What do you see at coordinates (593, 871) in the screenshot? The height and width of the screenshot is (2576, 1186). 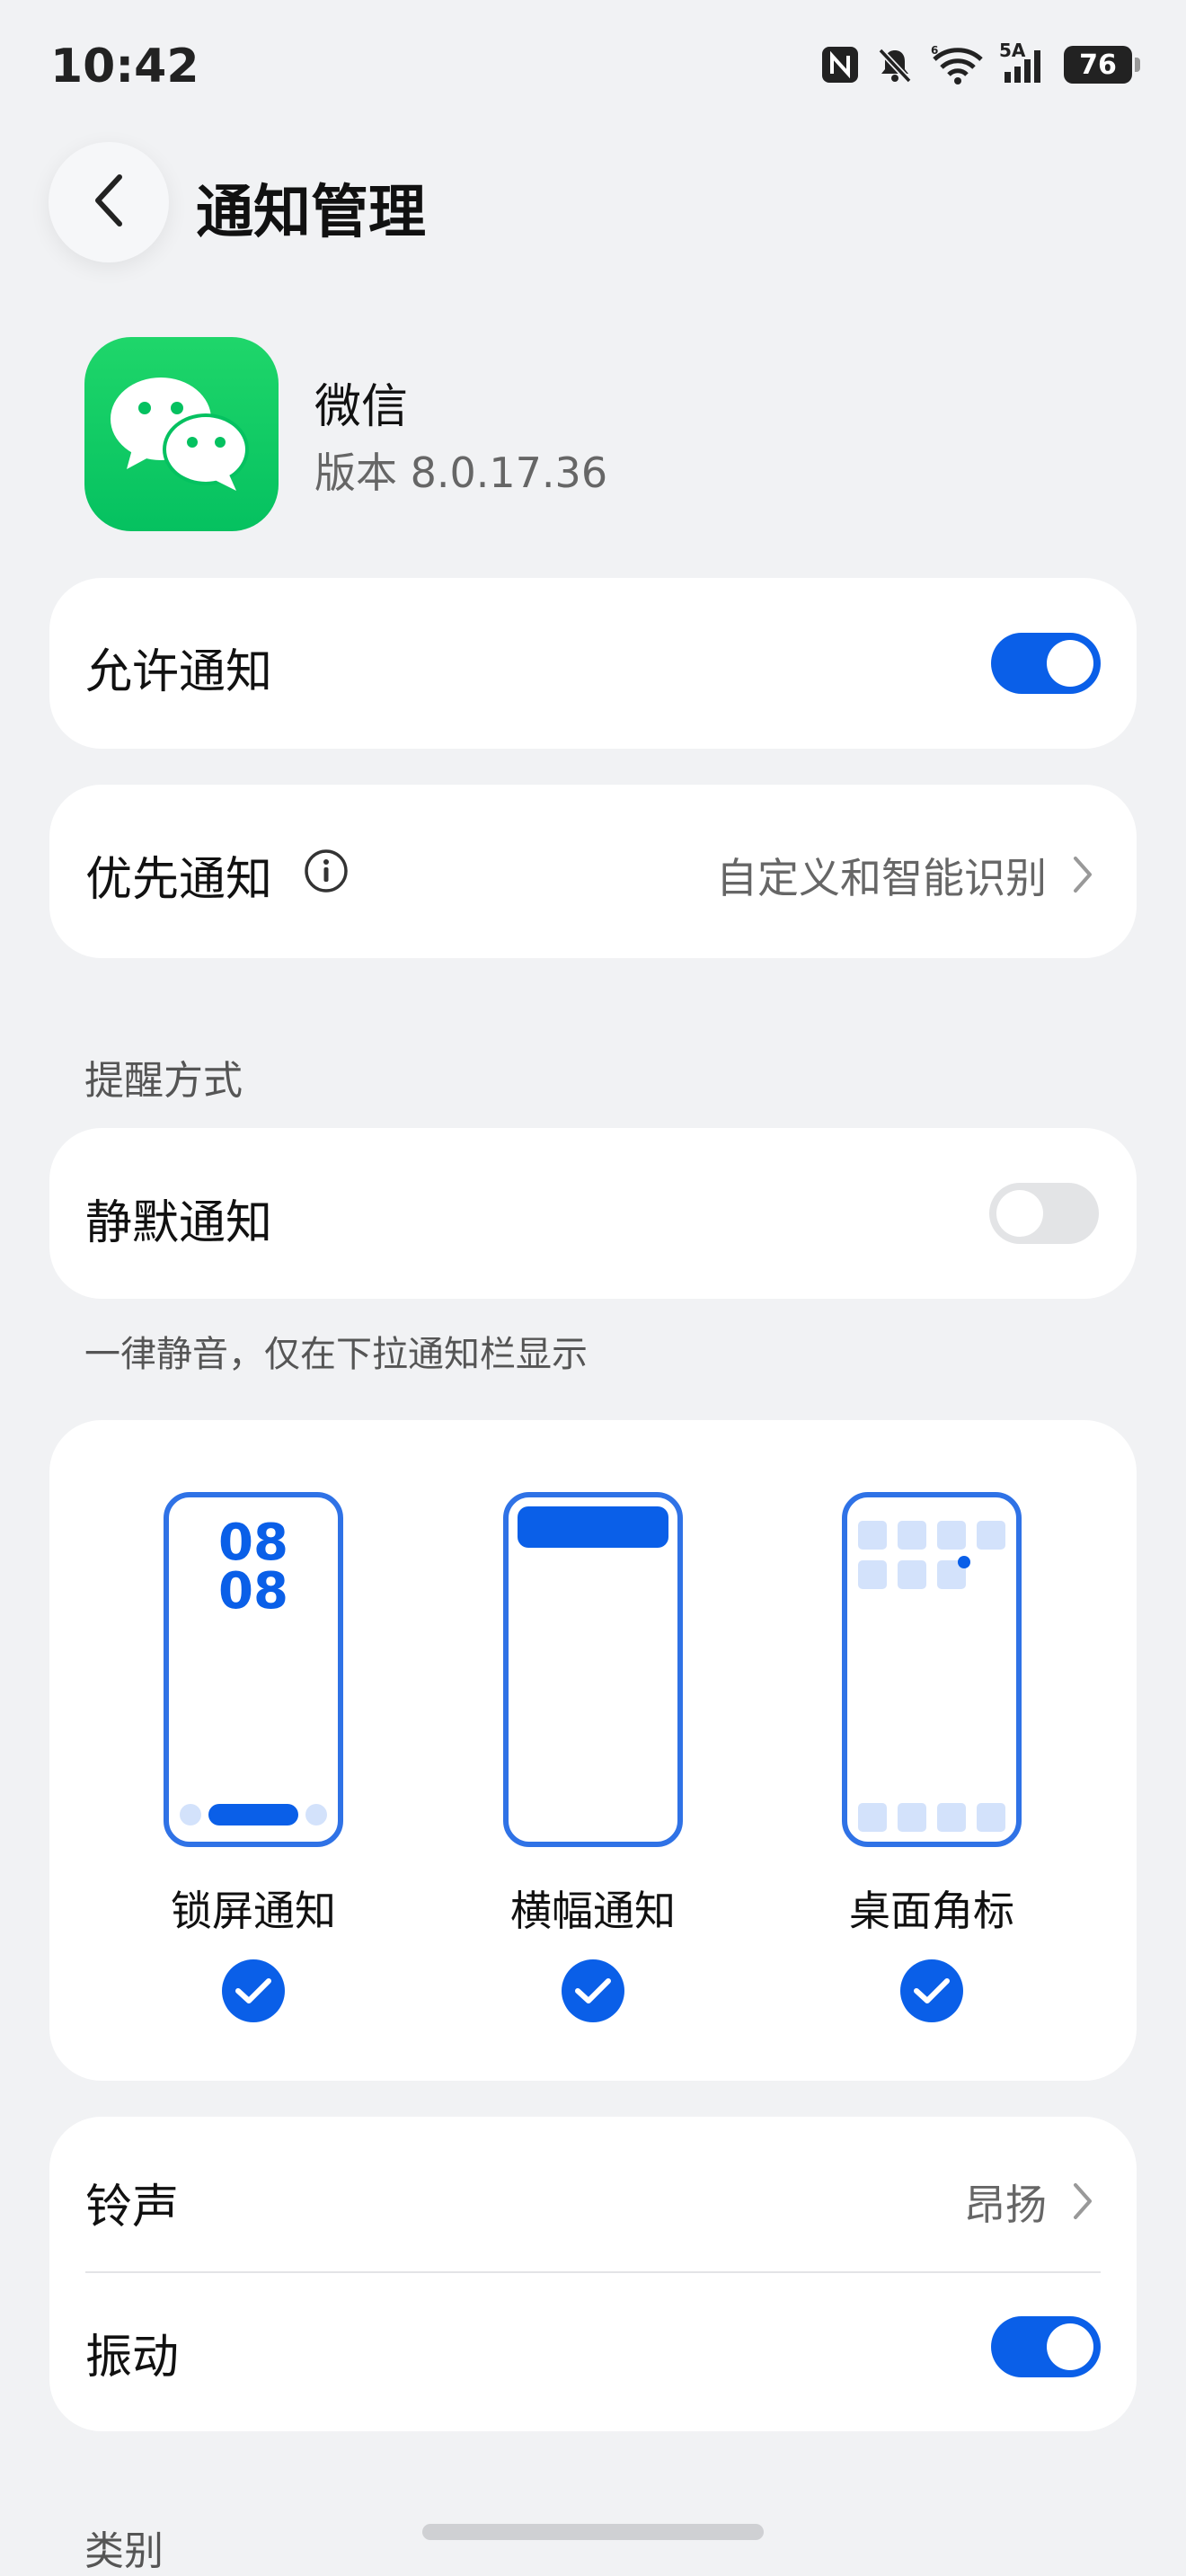 I see `priority-notifications-card: 优先通知 自定义和智能识别` at bounding box center [593, 871].